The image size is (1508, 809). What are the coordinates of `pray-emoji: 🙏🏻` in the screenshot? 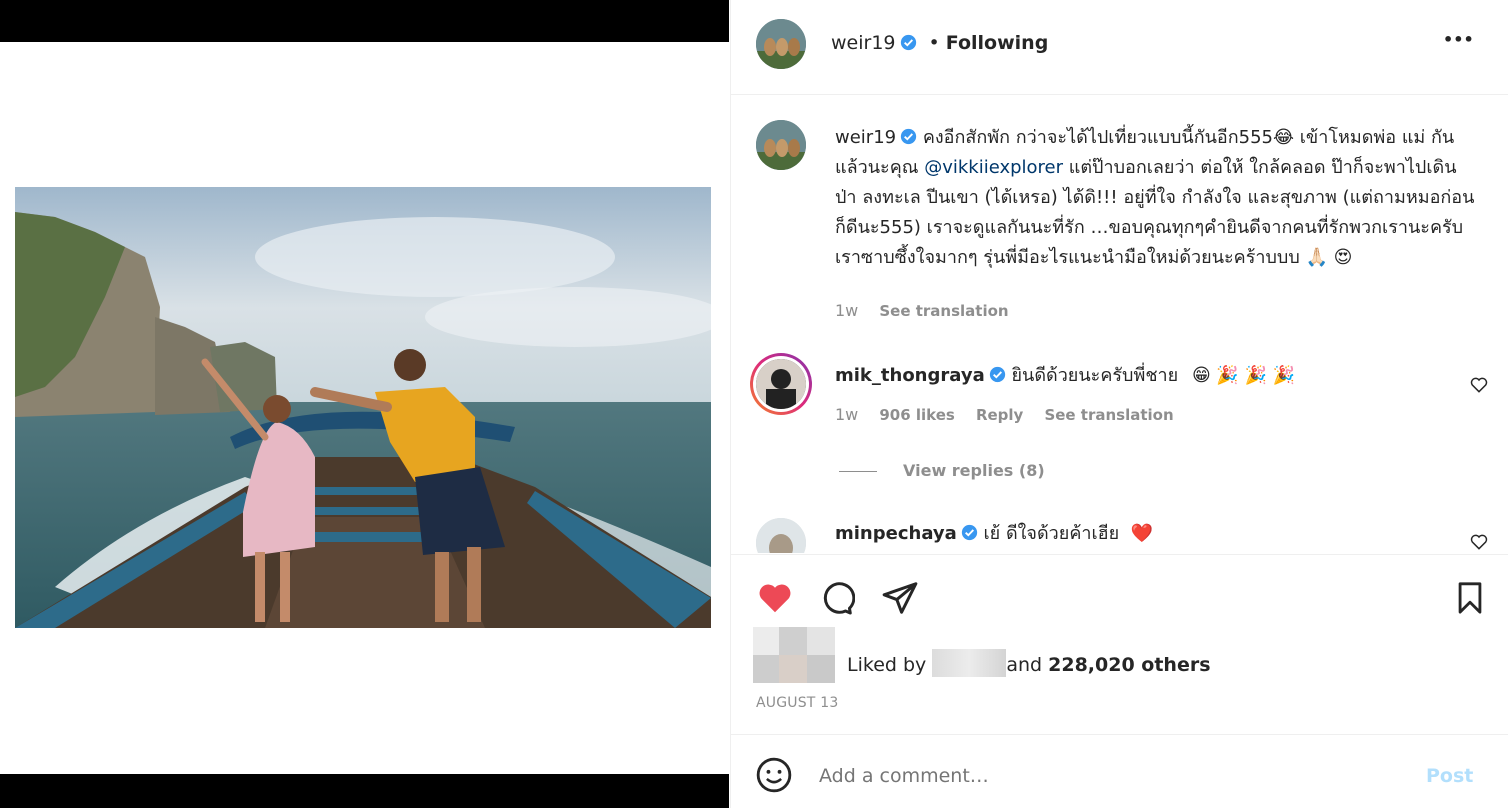 It's located at (1316, 257).